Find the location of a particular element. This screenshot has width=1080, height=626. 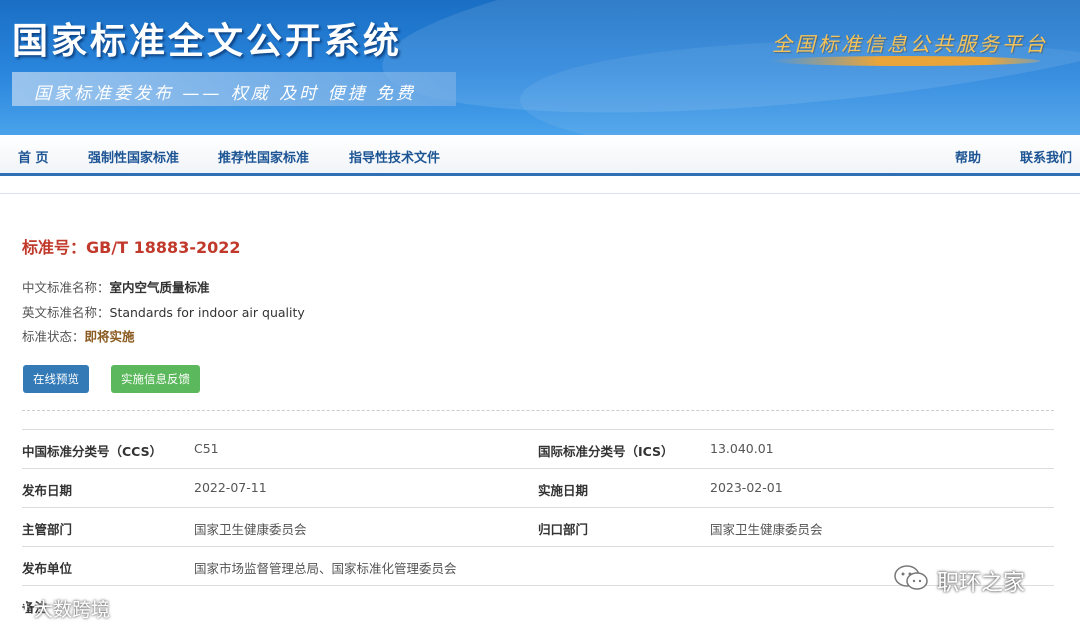

watermark-text: 职环之家 is located at coordinates (981, 583).